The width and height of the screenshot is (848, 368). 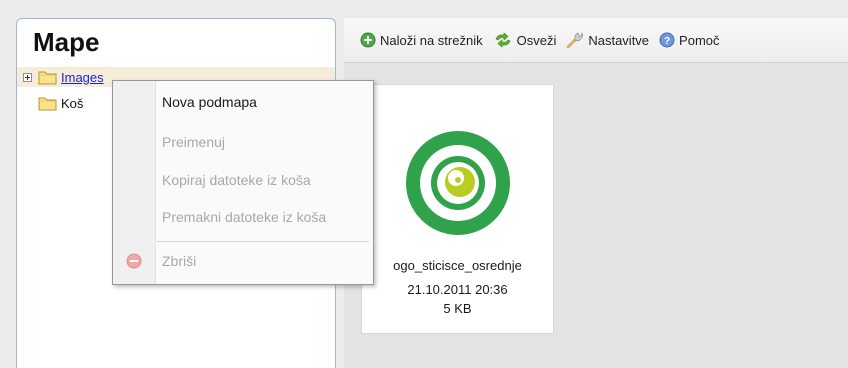 I want to click on menu-item-delete: Zbriši, so click(x=243, y=261).